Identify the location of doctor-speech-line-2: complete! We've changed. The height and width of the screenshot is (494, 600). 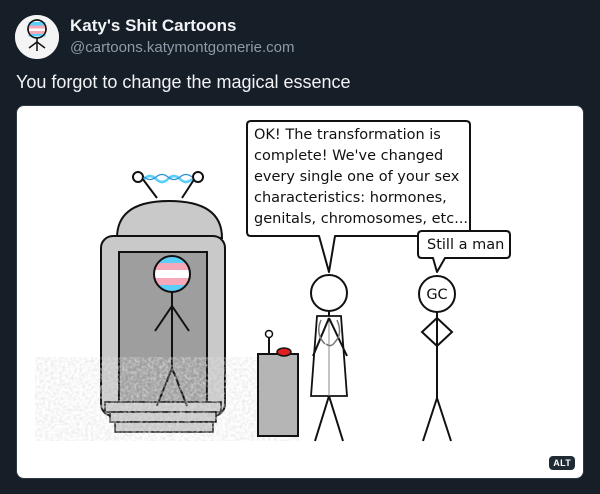
(348, 156).